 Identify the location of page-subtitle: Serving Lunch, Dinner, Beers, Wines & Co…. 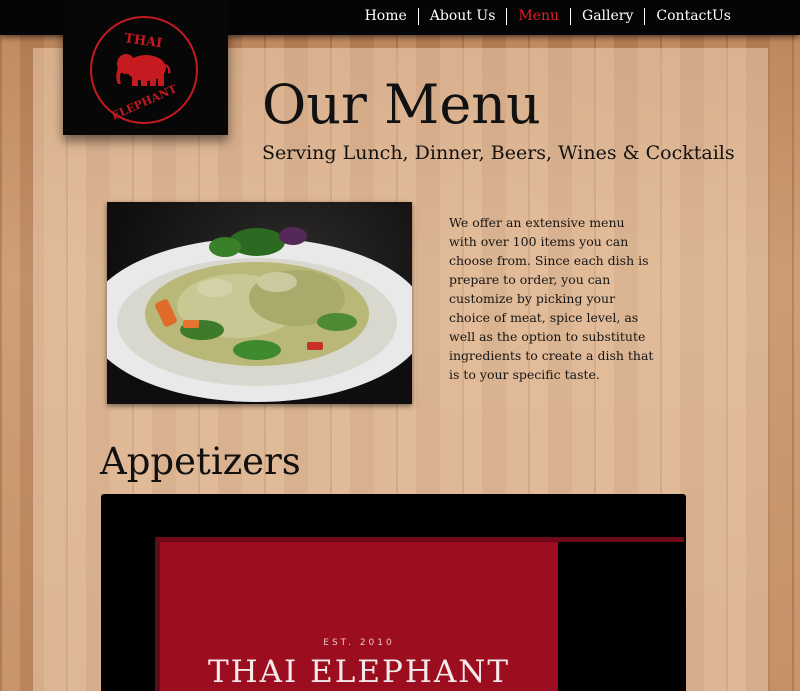
(498, 153).